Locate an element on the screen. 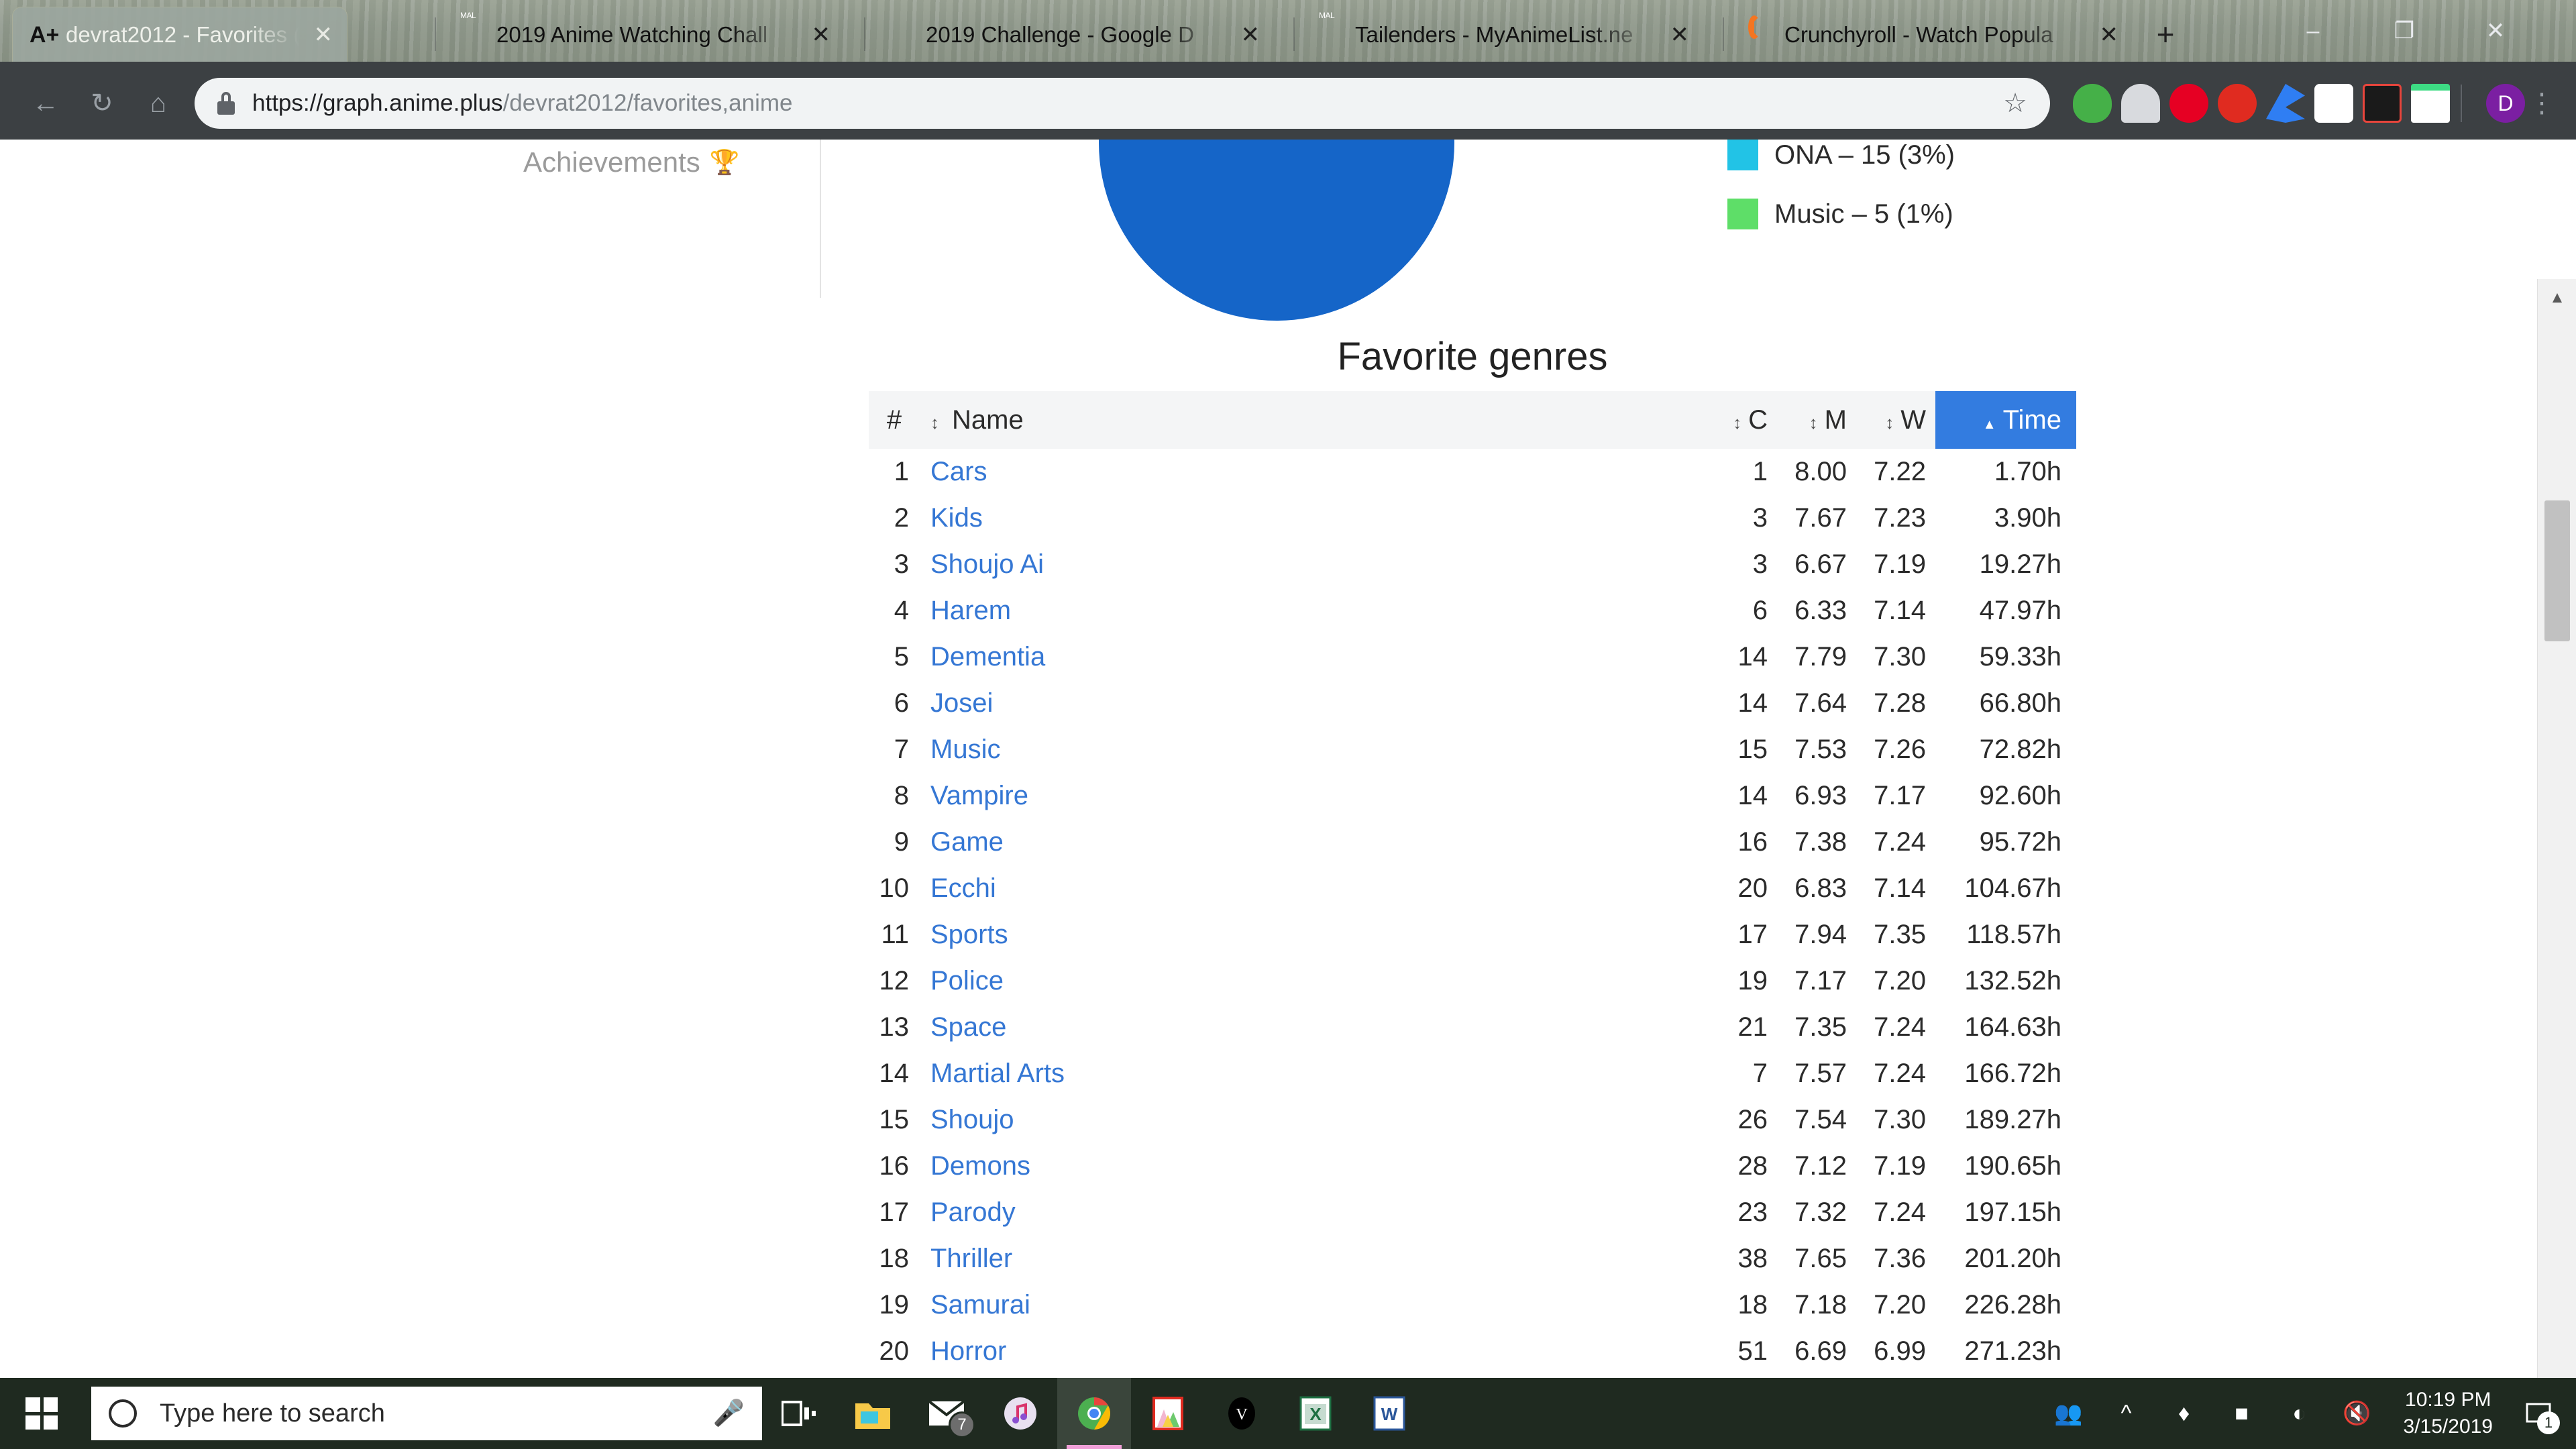 This screenshot has height=1449, width=2576. new-tab-button: + is located at coordinates (2165, 35).